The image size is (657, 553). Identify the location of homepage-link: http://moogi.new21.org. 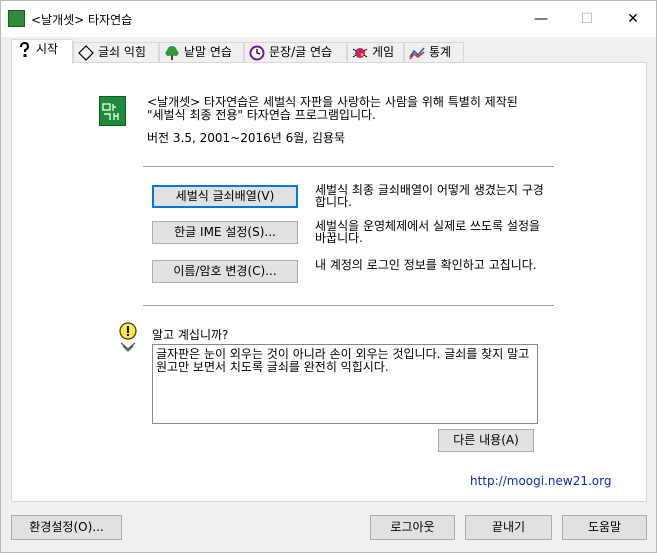
(540, 481).